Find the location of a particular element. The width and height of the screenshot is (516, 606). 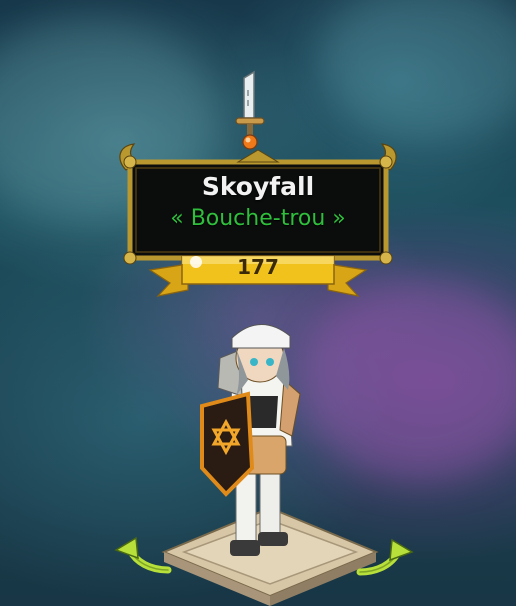

character-avatar is located at coordinates (254, 444).